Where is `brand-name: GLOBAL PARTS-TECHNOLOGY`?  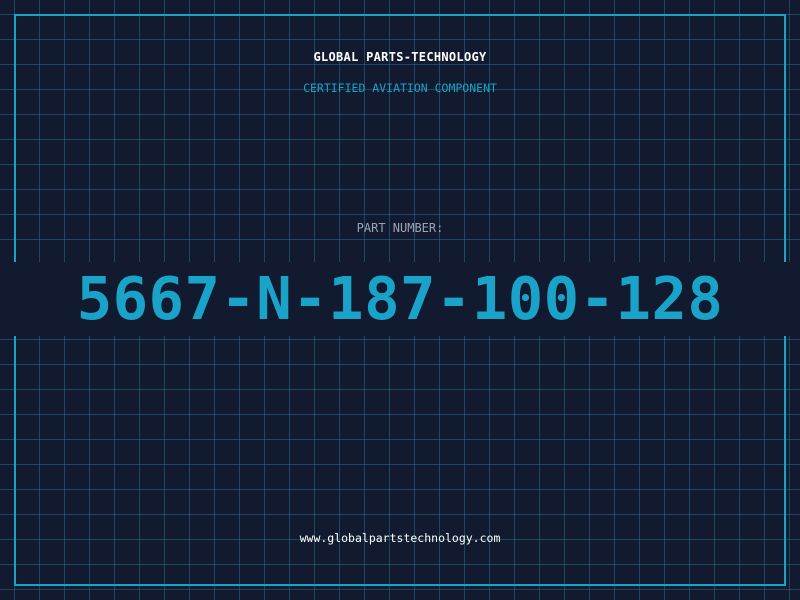
brand-name: GLOBAL PARTS-TECHNOLOGY is located at coordinates (400, 57).